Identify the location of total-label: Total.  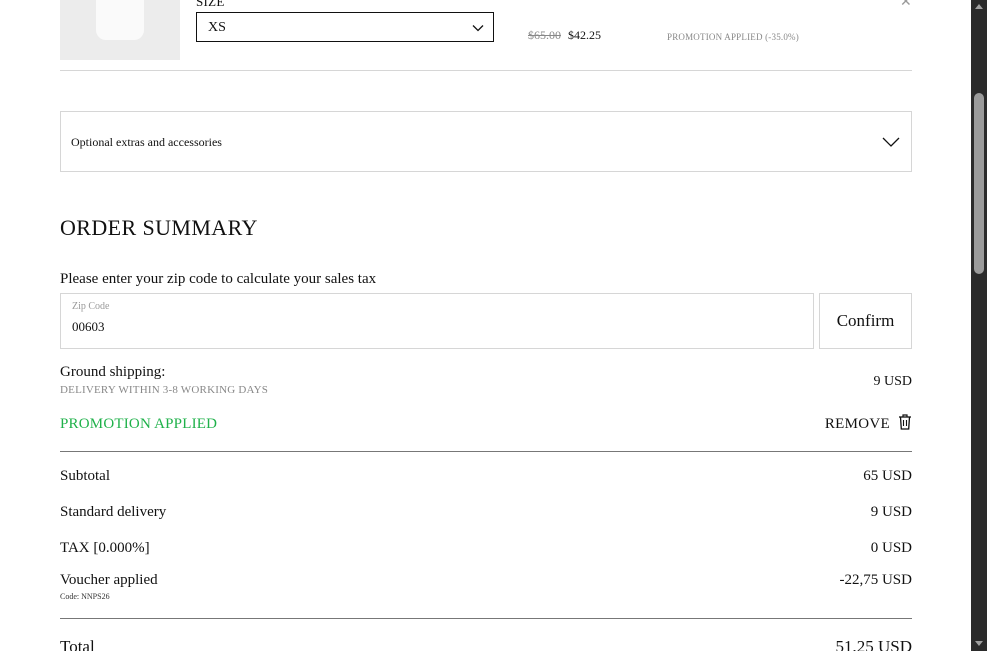
(77, 644).